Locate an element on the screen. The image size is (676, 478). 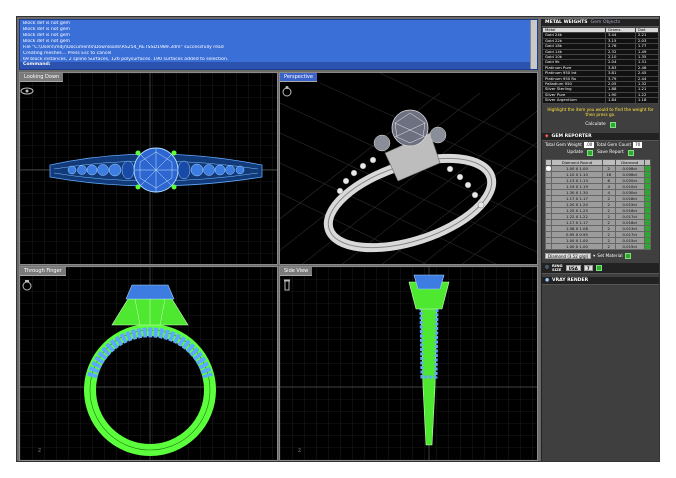
size-label: SIZE is located at coordinates (557, 269).